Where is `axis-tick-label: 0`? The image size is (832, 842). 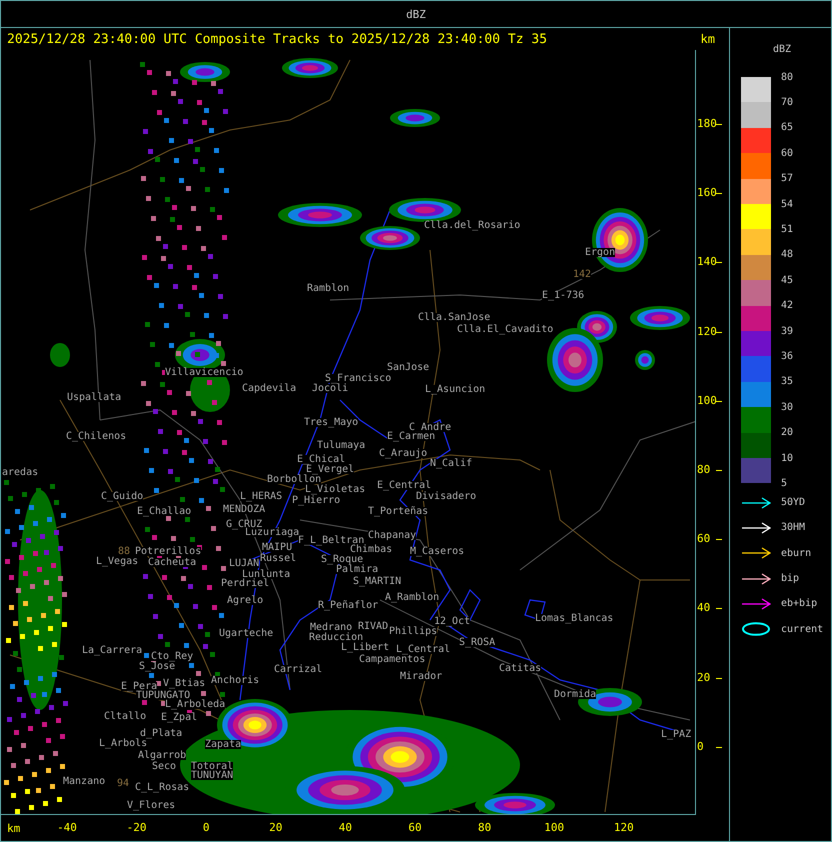 axis-tick-label: 0 is located at coordinates (700, 746).